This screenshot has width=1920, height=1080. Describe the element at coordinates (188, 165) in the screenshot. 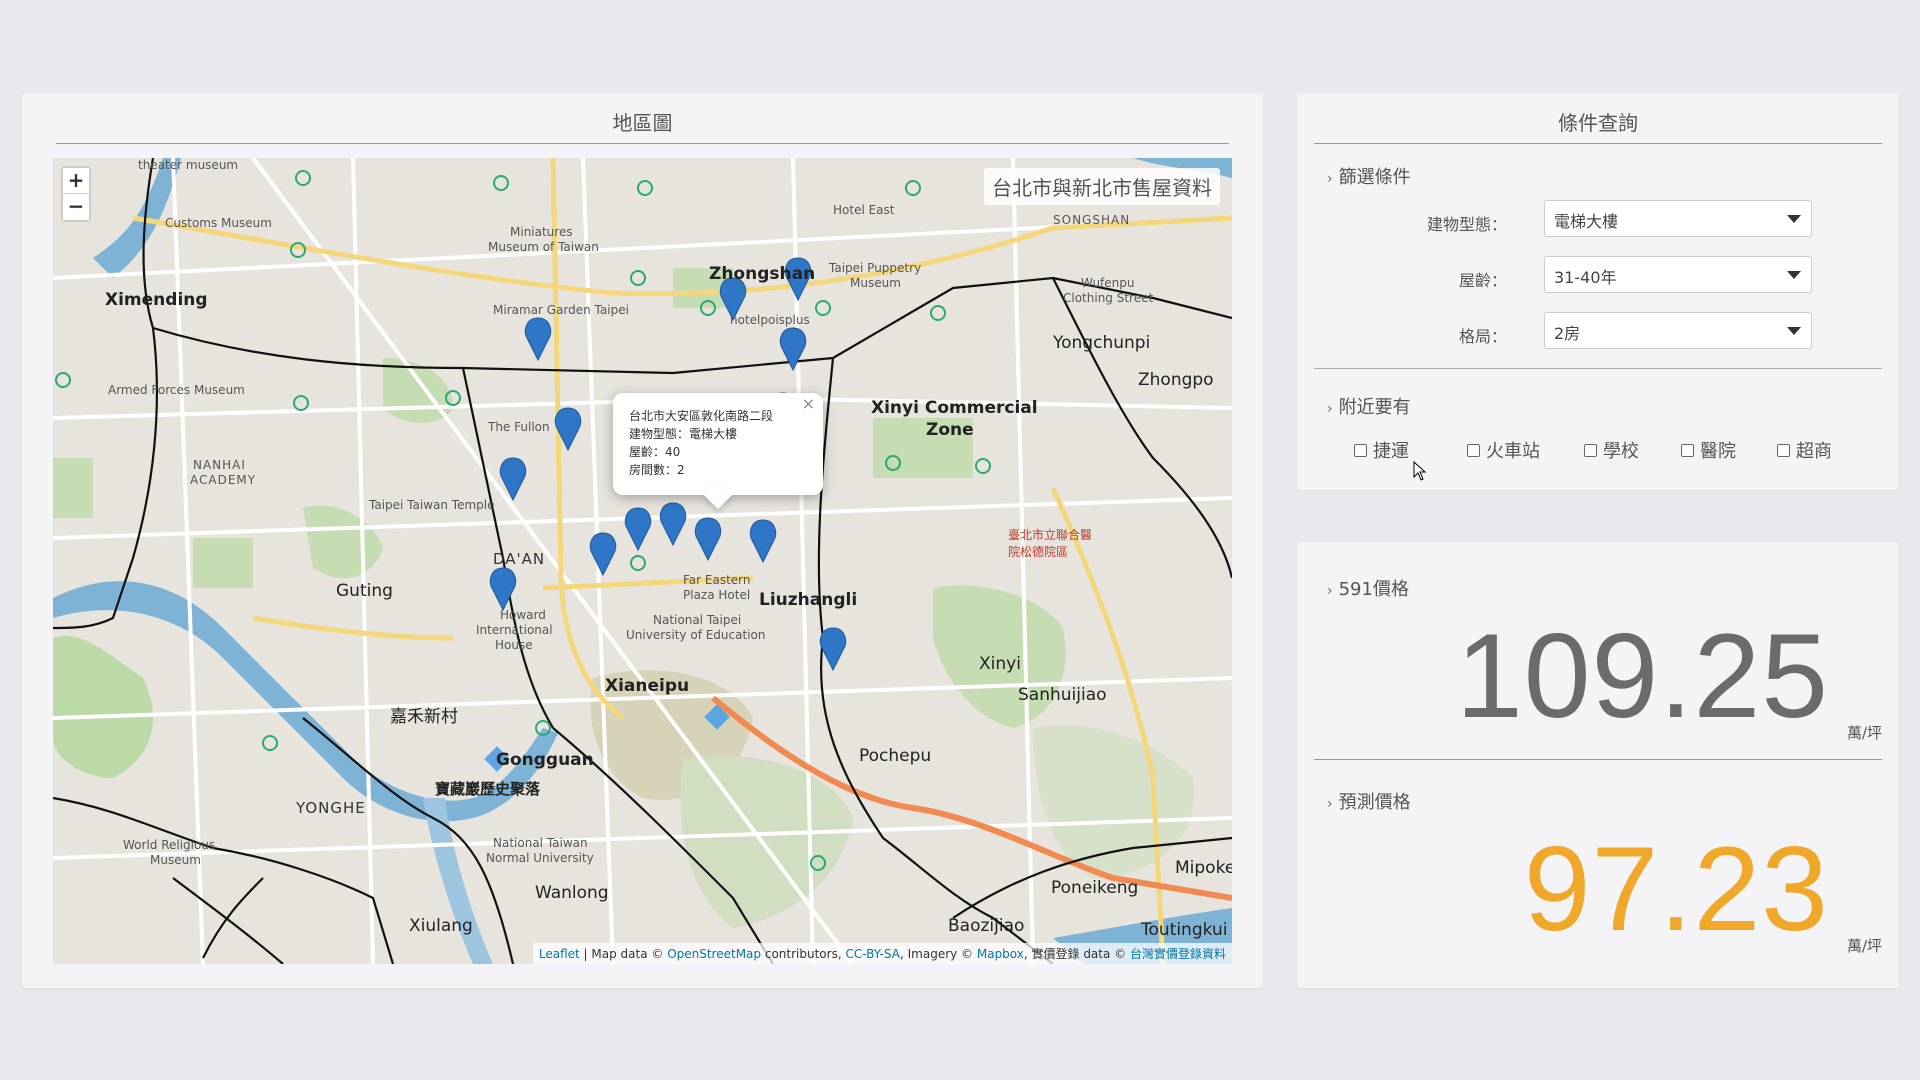

I see `map-label-theater: theater museum` at that location.